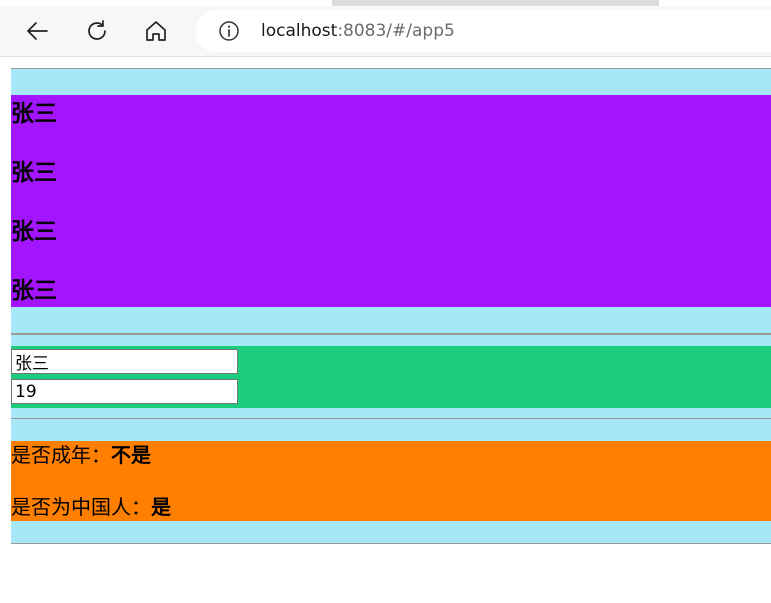  I want to click on info-icon, so click(229, 31).